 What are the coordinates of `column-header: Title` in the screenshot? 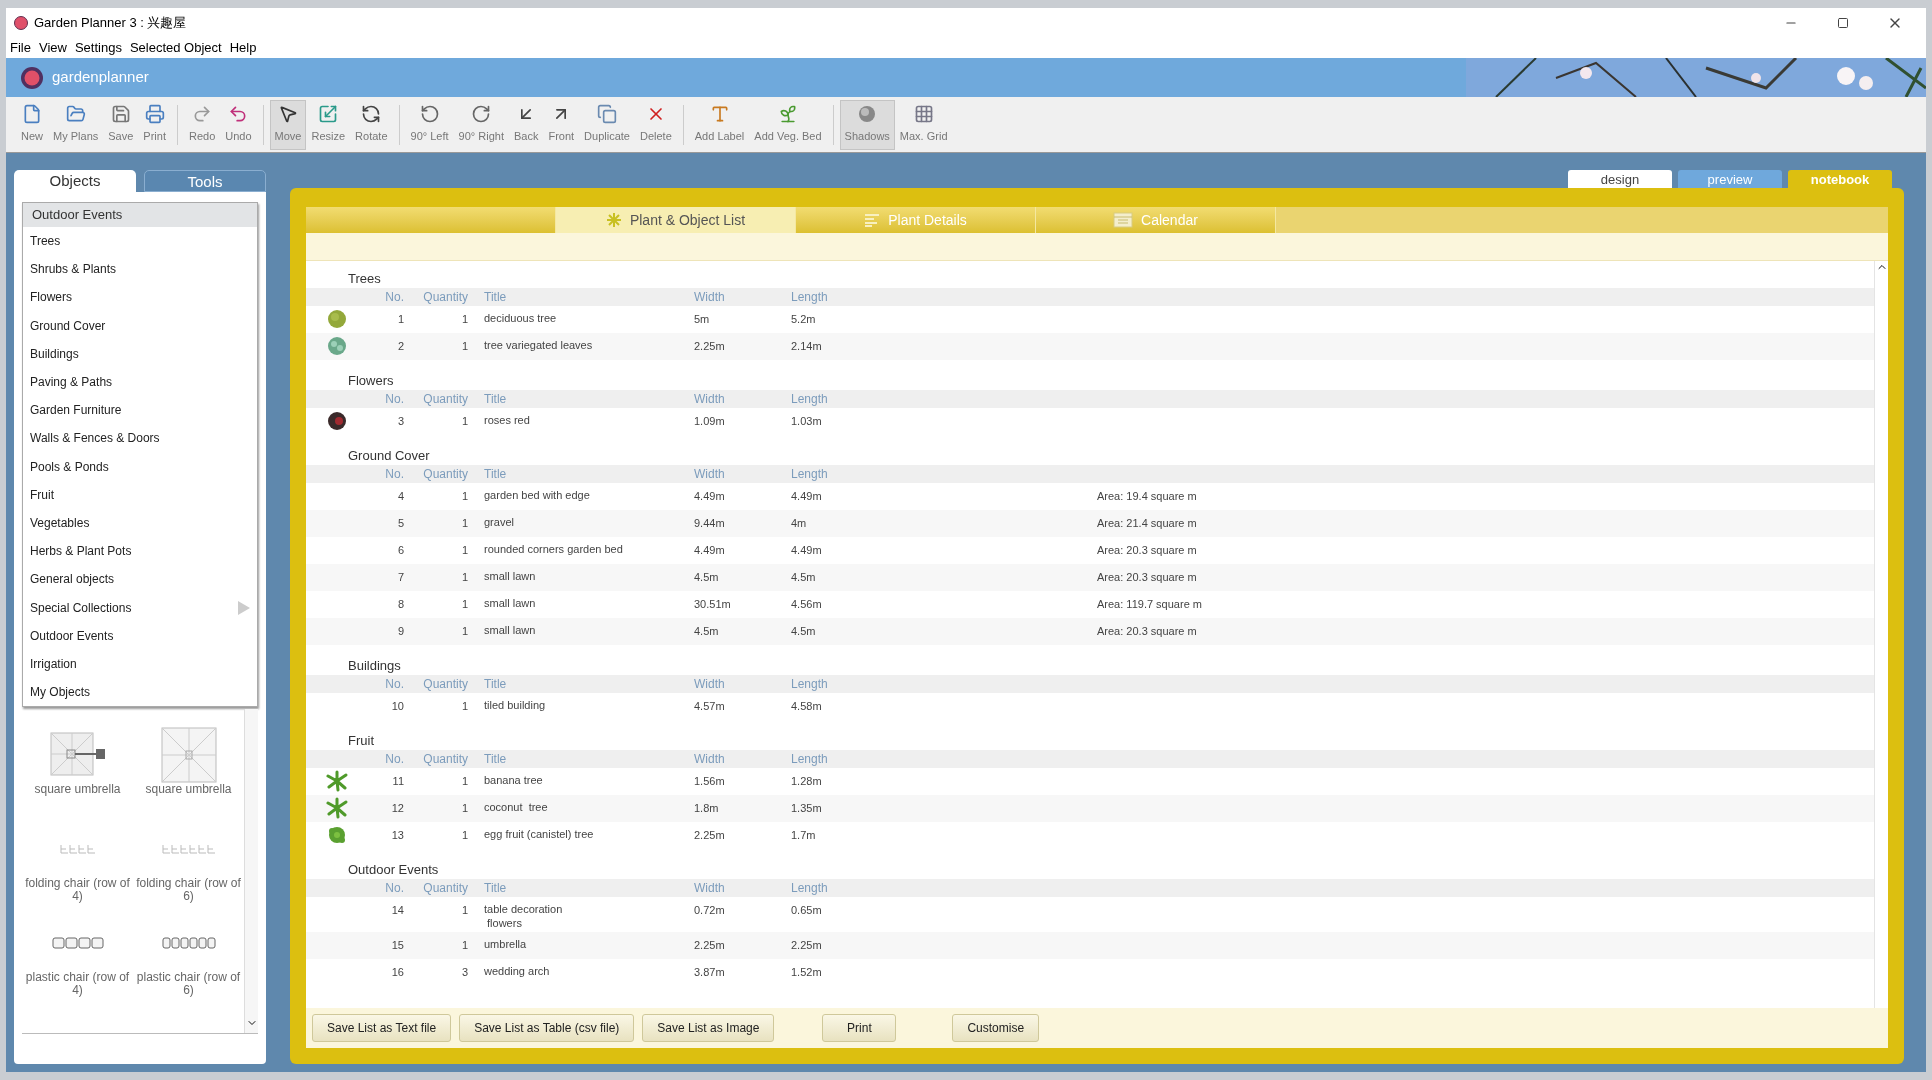 It's located at (496, 888).